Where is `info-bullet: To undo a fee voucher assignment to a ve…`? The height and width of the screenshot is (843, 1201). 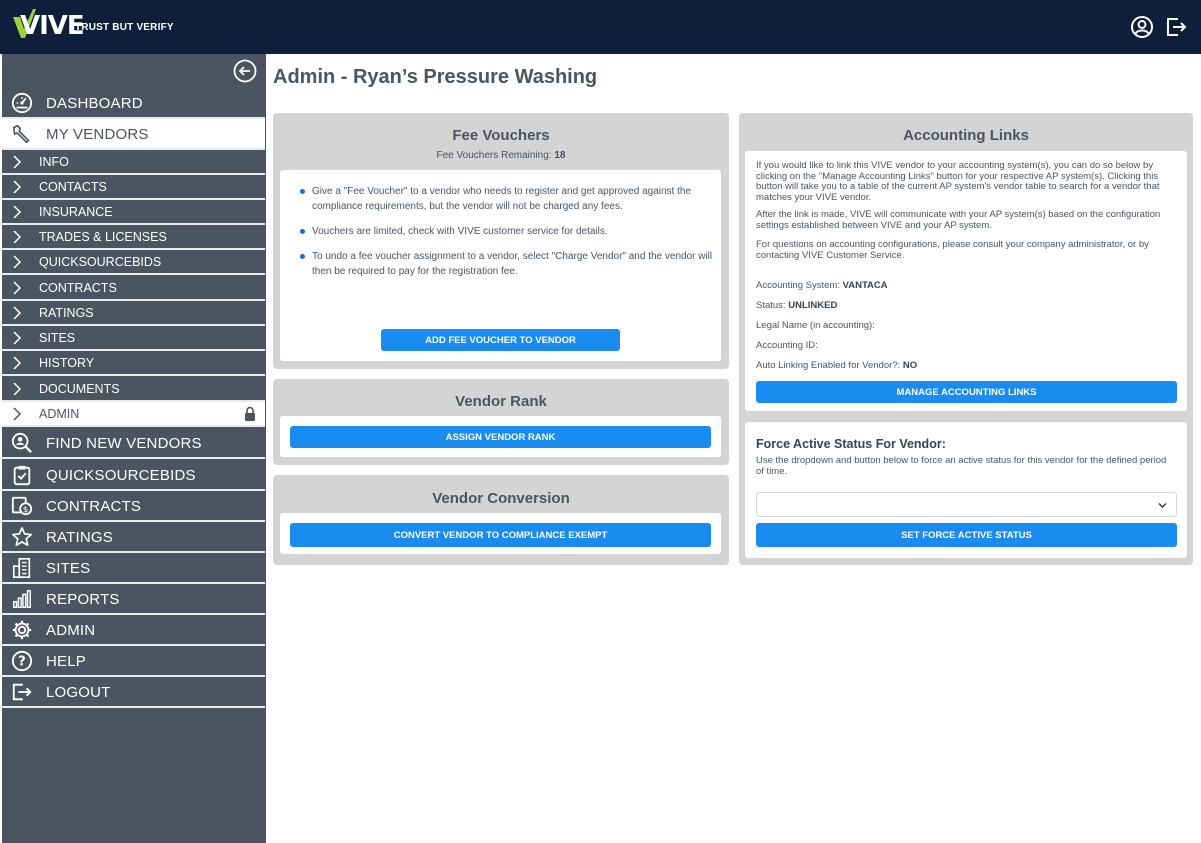 info-bullet: To undo a fee voucher assignment to a ve… is located at coordinates (510, 264).